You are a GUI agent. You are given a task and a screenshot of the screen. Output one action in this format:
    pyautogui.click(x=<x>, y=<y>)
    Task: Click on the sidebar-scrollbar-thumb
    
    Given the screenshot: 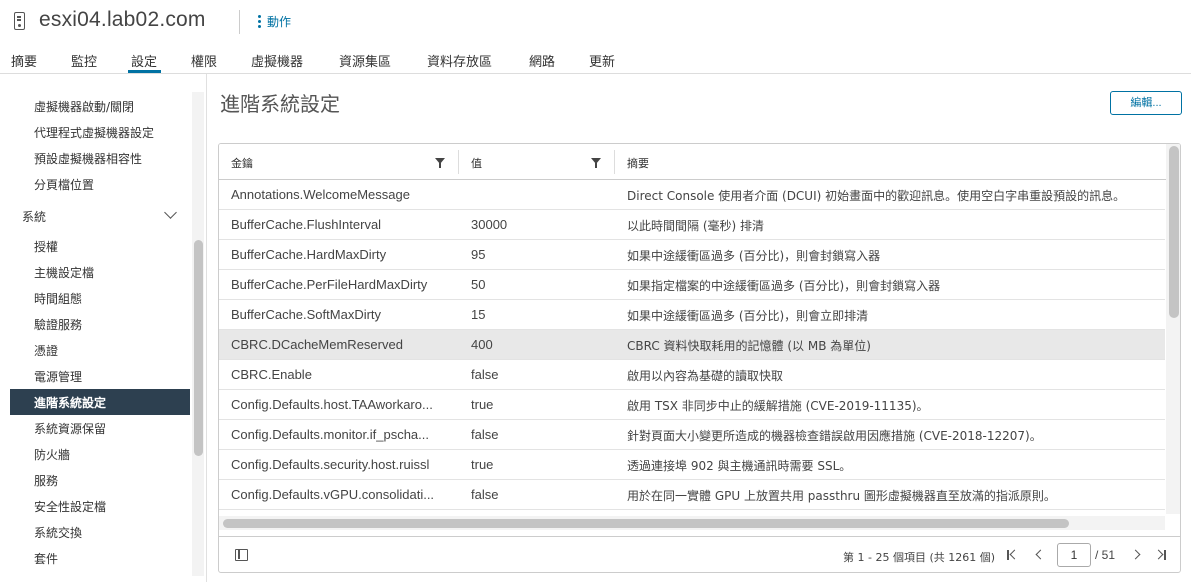 What is the action you would take?
    pyautogui.click(x=198, y=348)
    